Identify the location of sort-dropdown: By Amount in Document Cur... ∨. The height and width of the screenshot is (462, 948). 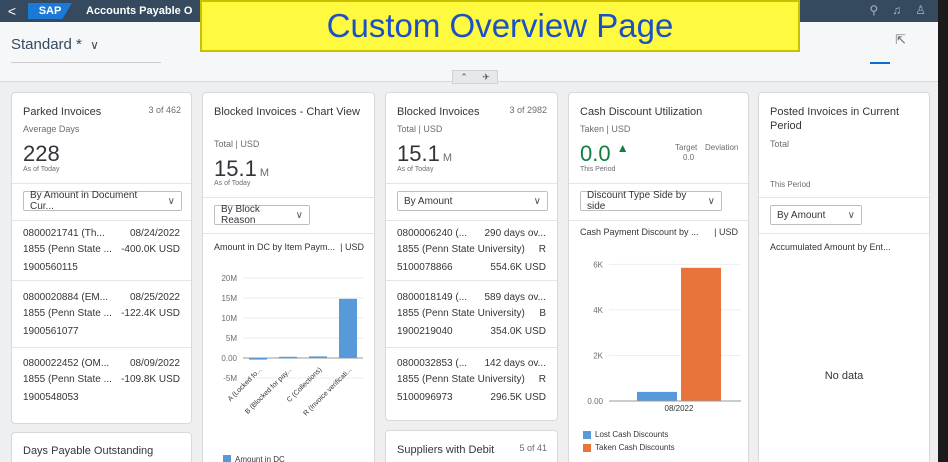
(102, 201).